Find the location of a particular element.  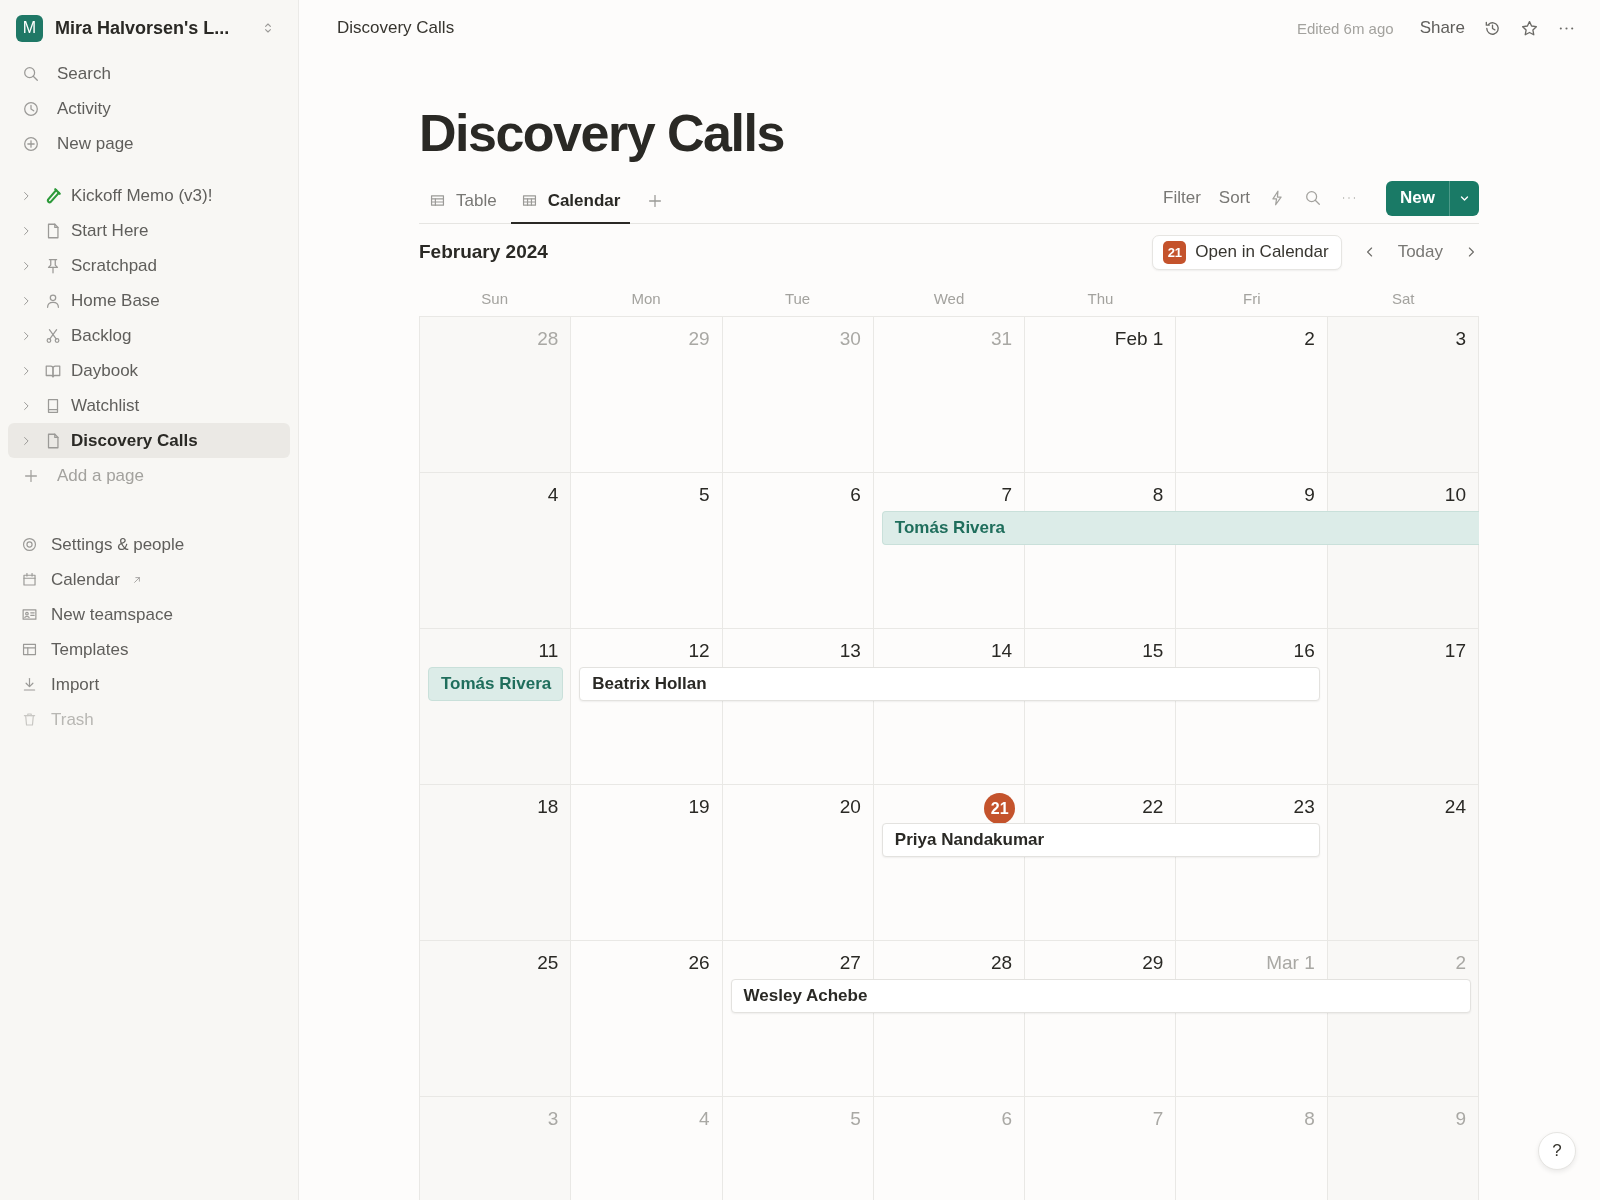

sort-button: Sort is located at coordinates (1234, 198).